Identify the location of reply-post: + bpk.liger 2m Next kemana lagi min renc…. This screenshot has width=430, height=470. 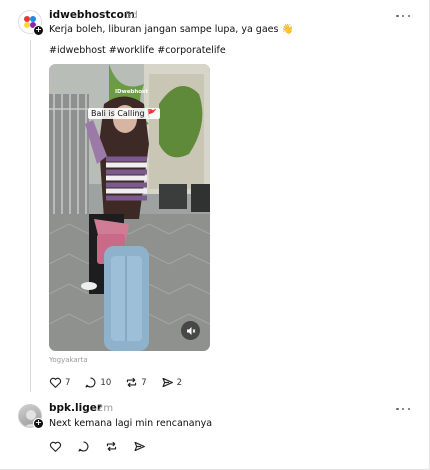
(215, 430).